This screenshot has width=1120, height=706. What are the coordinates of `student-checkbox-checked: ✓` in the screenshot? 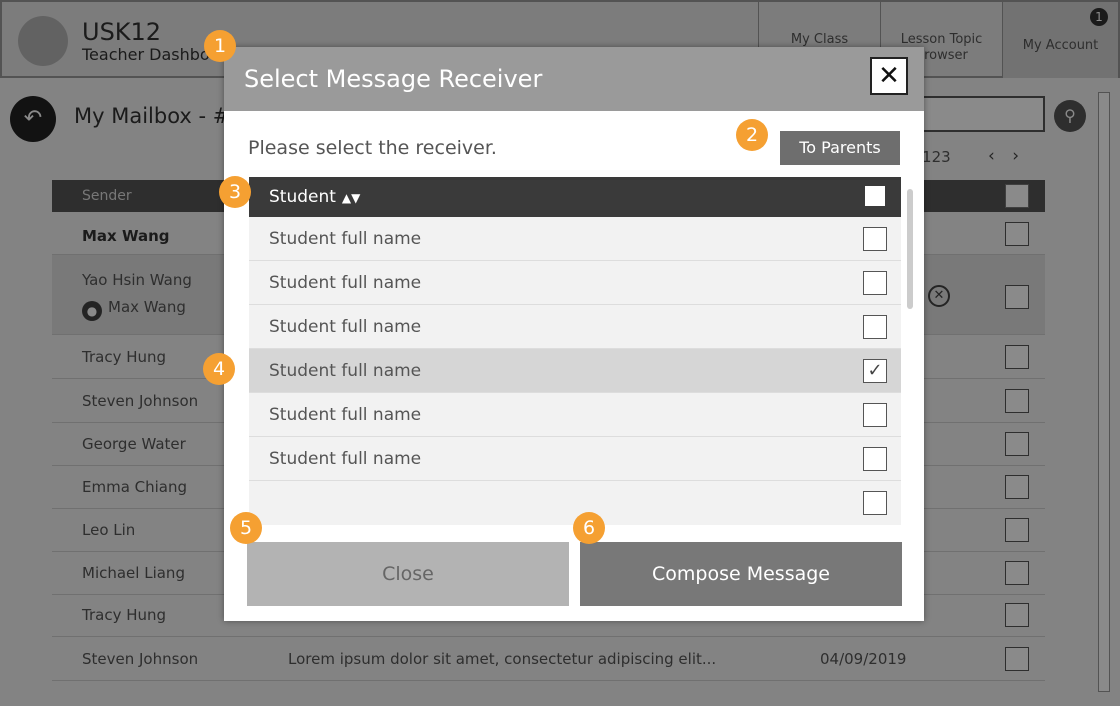 It's located at (875, 371).